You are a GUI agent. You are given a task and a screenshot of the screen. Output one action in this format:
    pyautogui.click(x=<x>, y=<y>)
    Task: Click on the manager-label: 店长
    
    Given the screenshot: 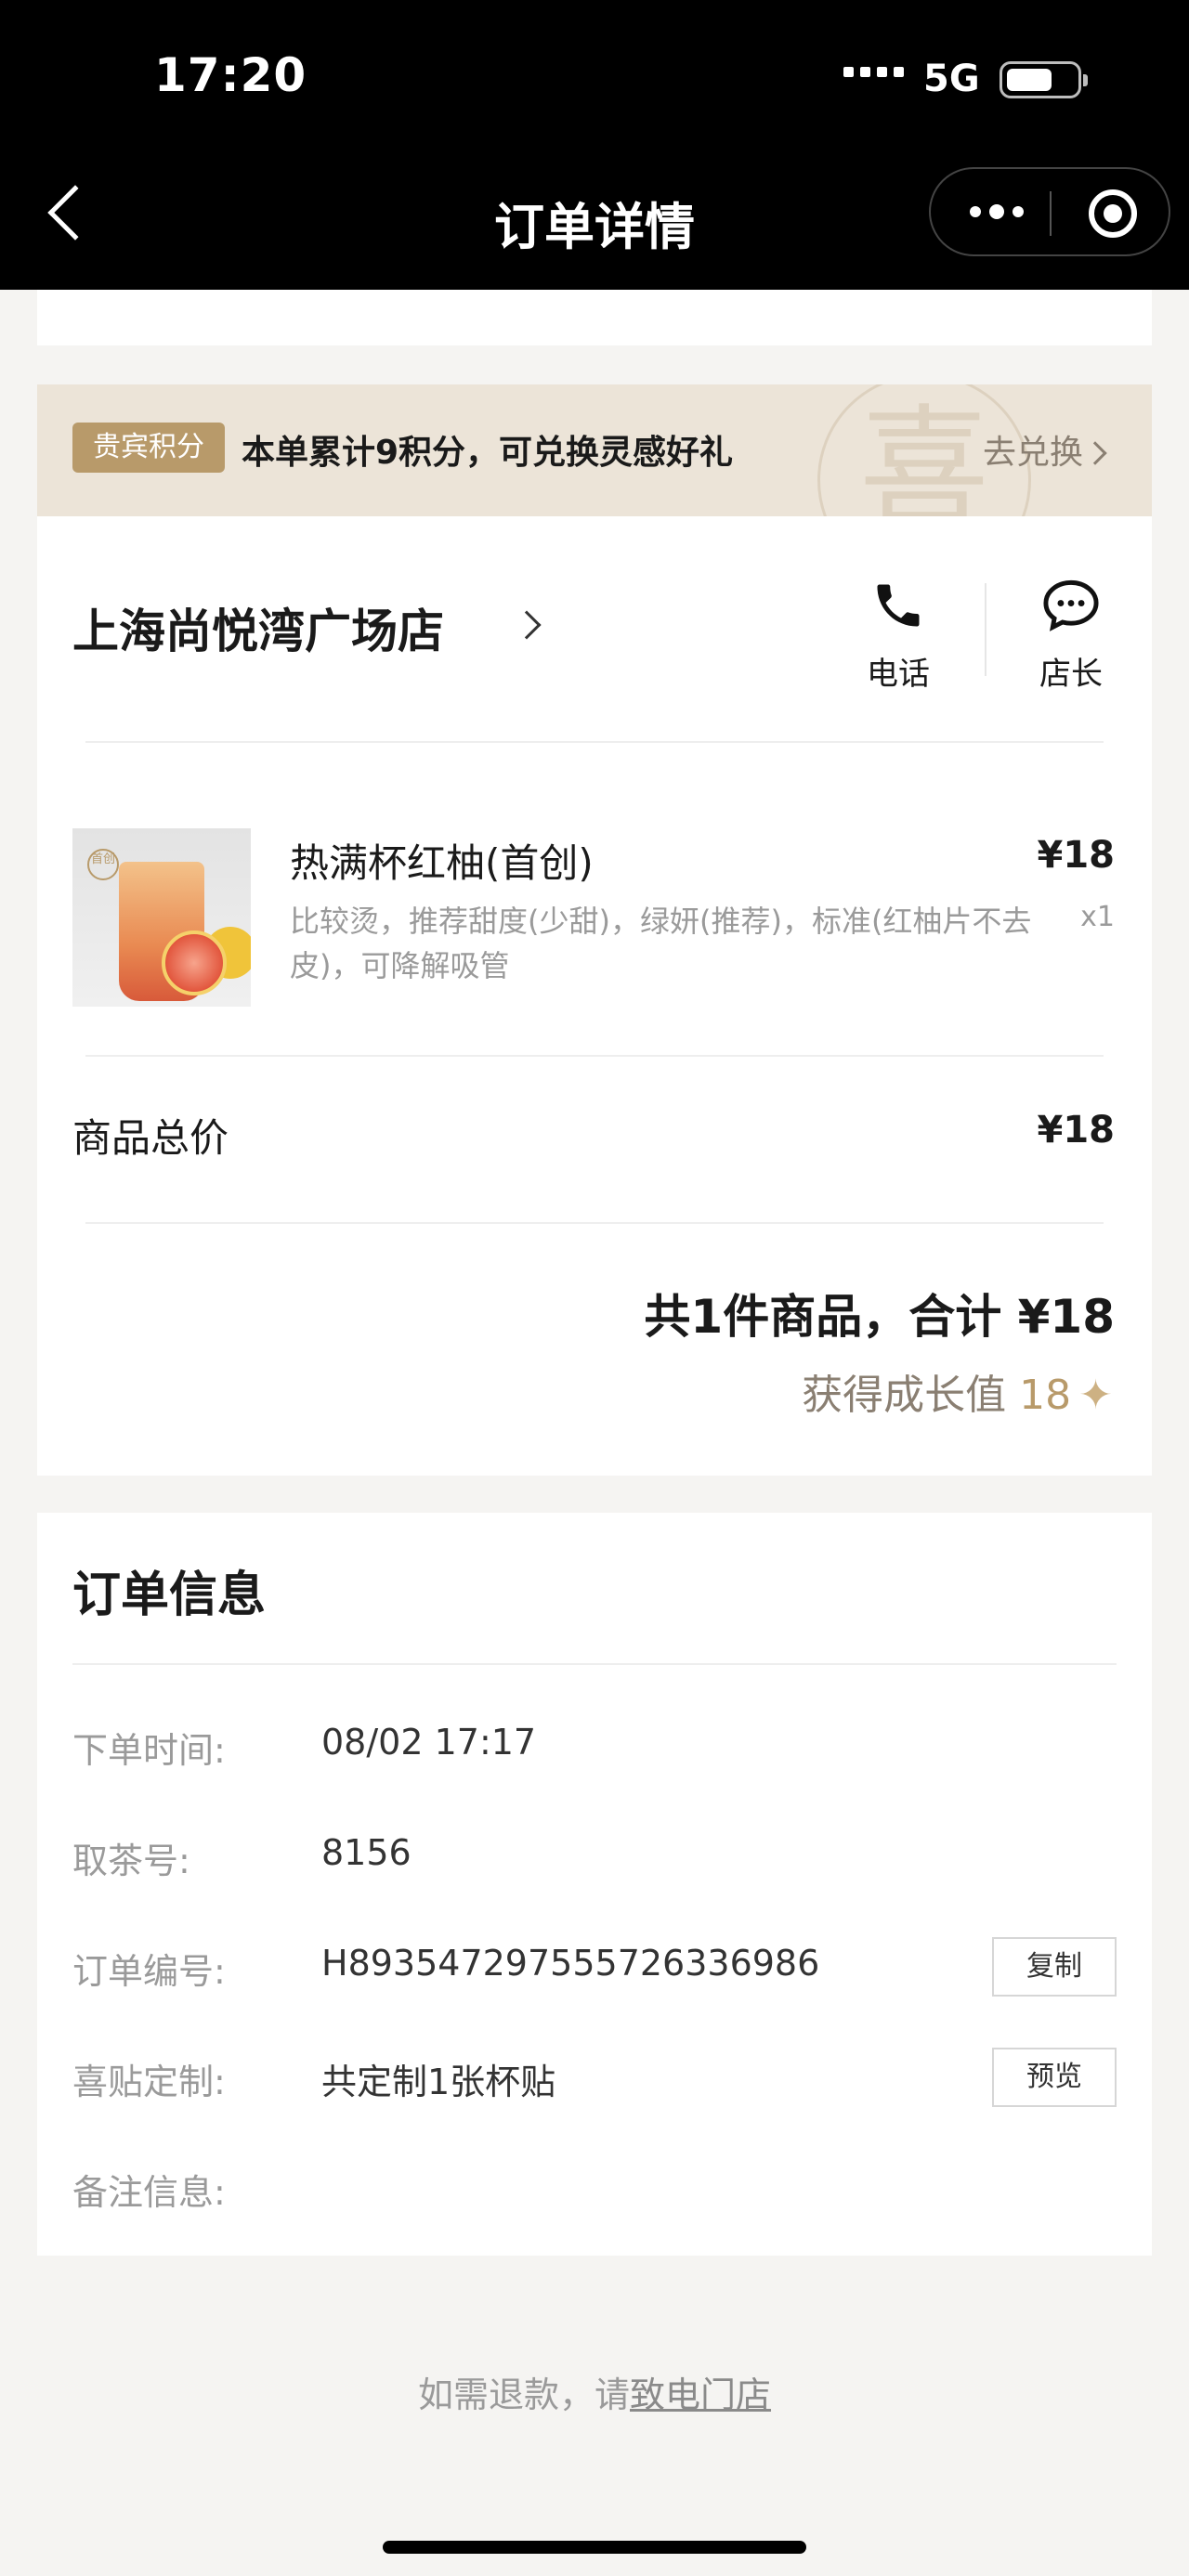 What is the action you would take?
    pyautogui.click(x=1071, y=674)
    